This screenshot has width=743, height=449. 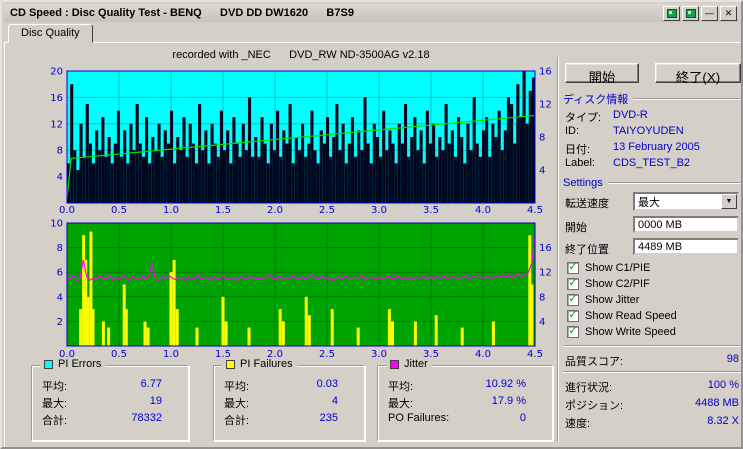 I want to click on disc-label-row: Label: CDS_TEST_B2, so click(x=628, y=163).